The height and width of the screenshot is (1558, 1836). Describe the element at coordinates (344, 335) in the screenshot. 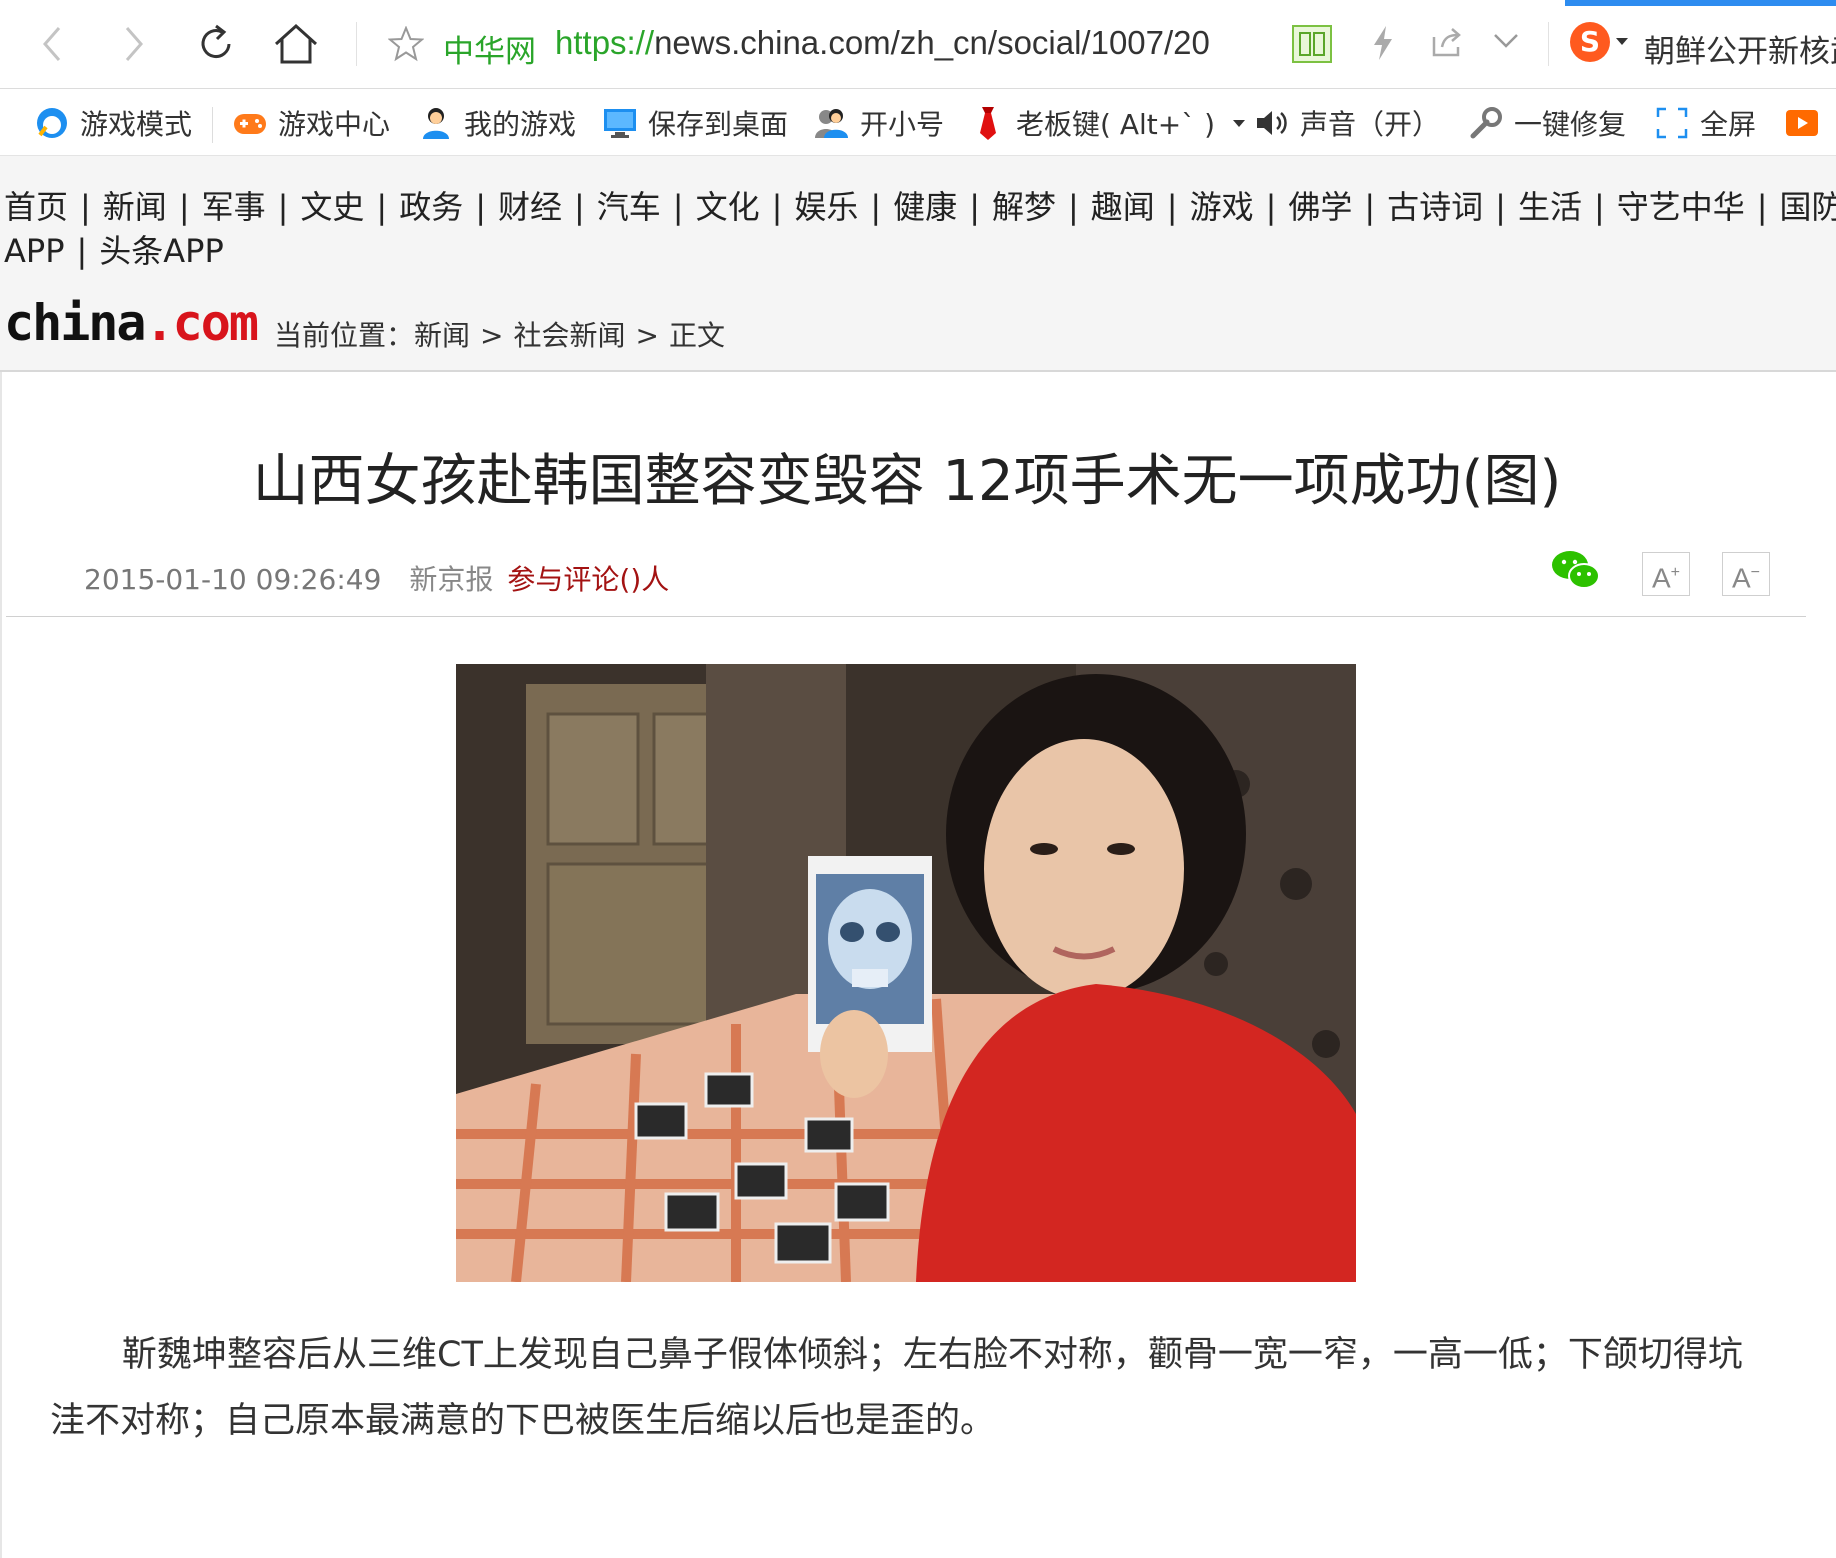

I see `breadcrumb-prefix: 当前位置：` at that location.